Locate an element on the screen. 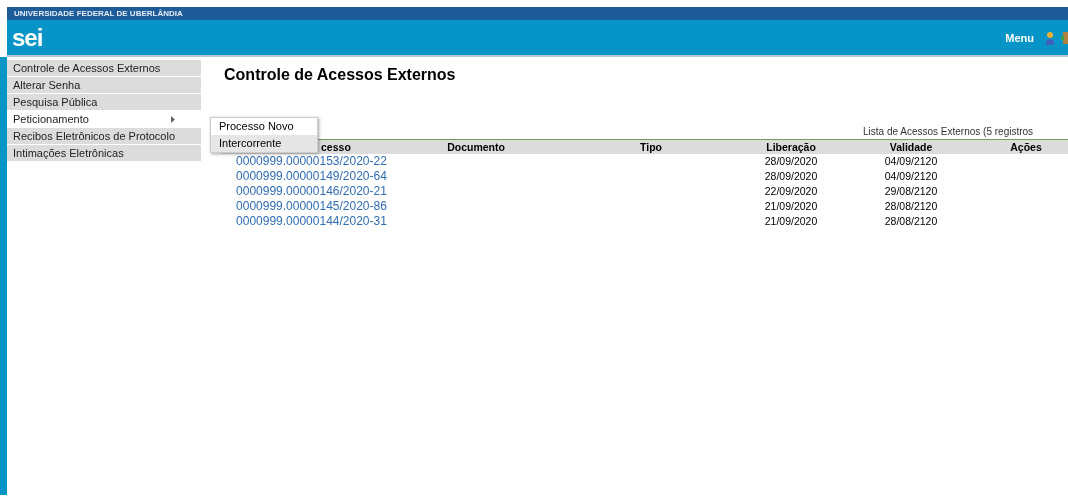  column-header: Validade is located at coordinates (911, 147).